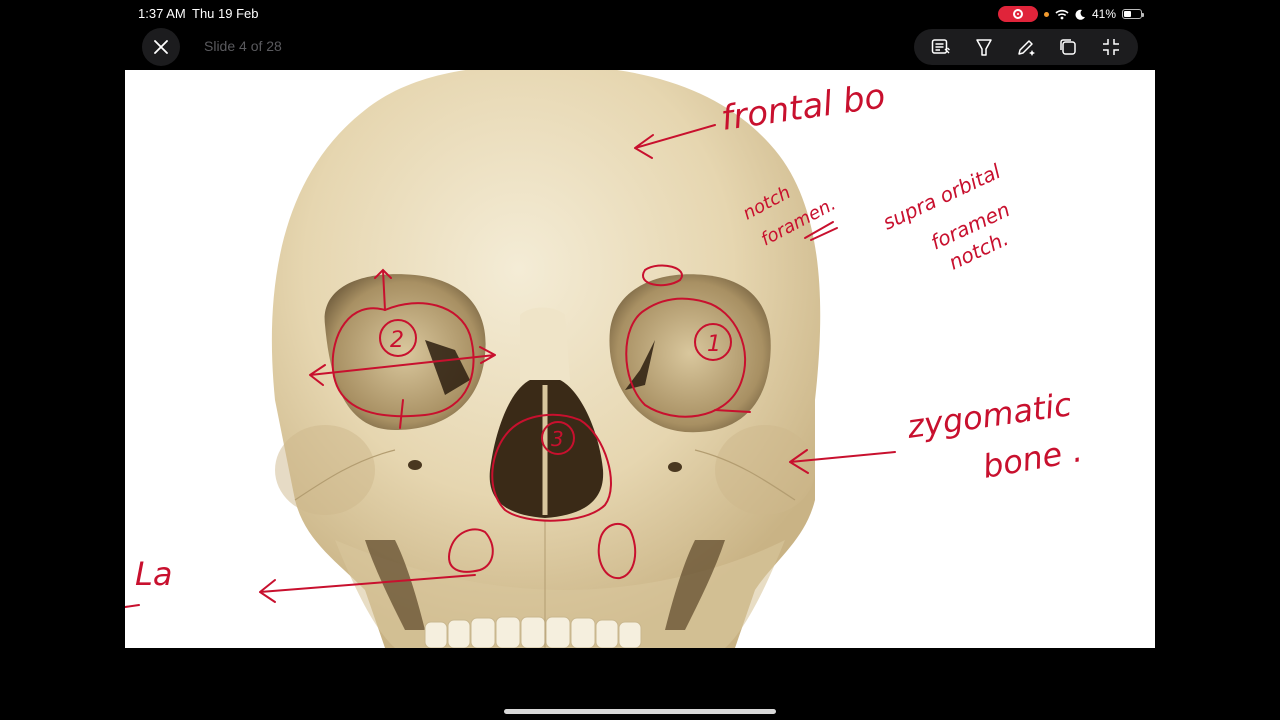 The width and height of the screenshot is (1280, 720). Describe the element at coordinates (1062, 14) in the screenshot. I see `wifi-icon` at that location.